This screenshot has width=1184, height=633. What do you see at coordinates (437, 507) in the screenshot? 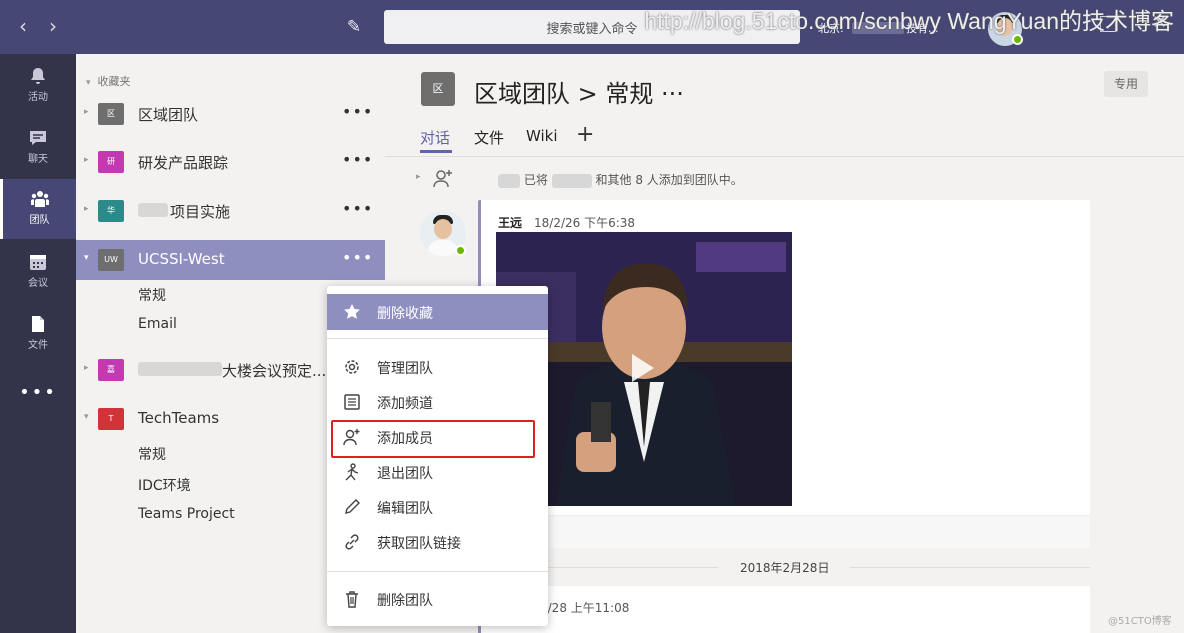
I see `menu-item-edit-team: 编辑团队` at bounding box center [437, 507].